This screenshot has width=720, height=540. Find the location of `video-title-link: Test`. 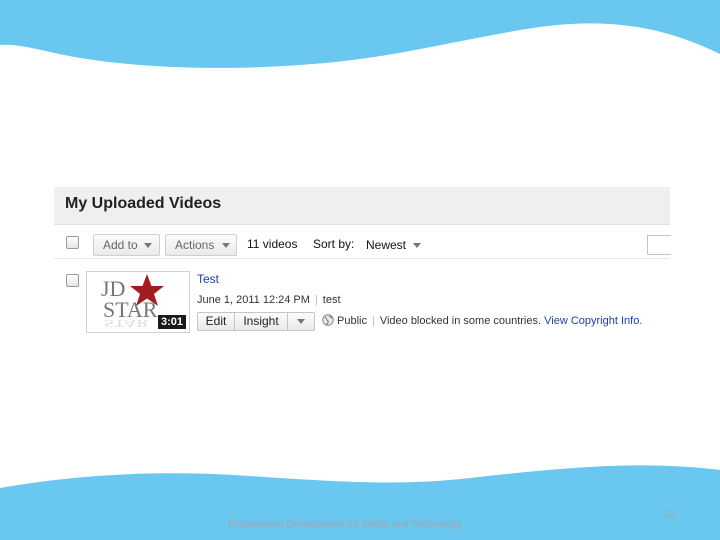

video-title-link: Test is located at coordinates (208, 279).